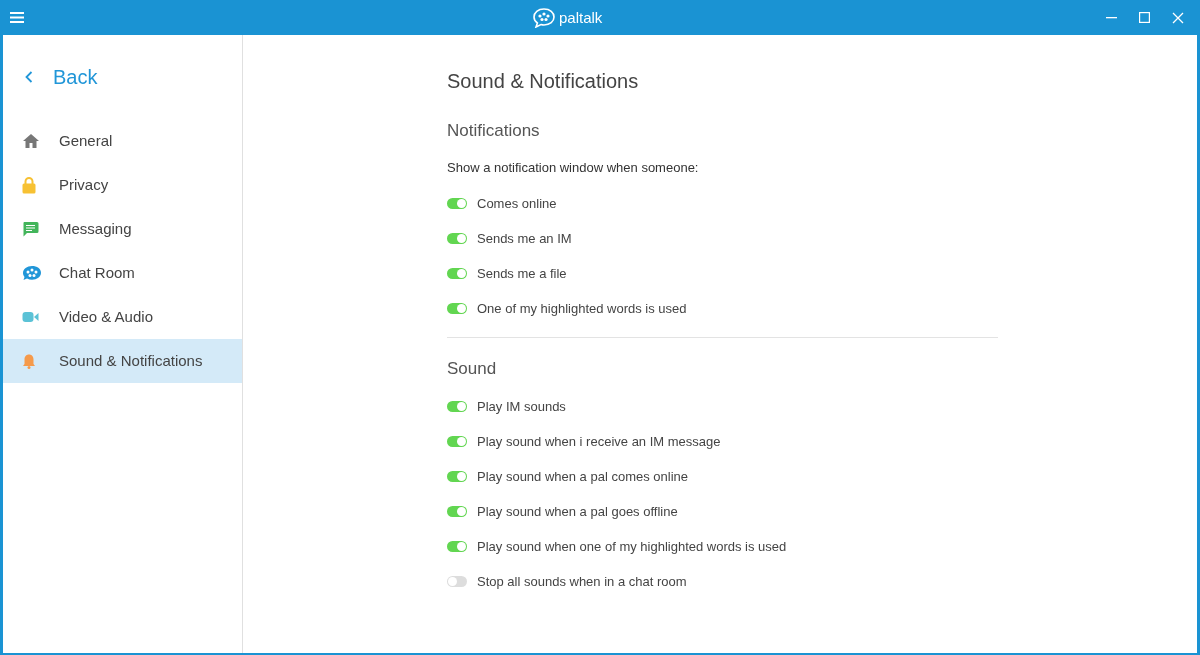  I want to click on app-title: paltalk, so click(581, 18).